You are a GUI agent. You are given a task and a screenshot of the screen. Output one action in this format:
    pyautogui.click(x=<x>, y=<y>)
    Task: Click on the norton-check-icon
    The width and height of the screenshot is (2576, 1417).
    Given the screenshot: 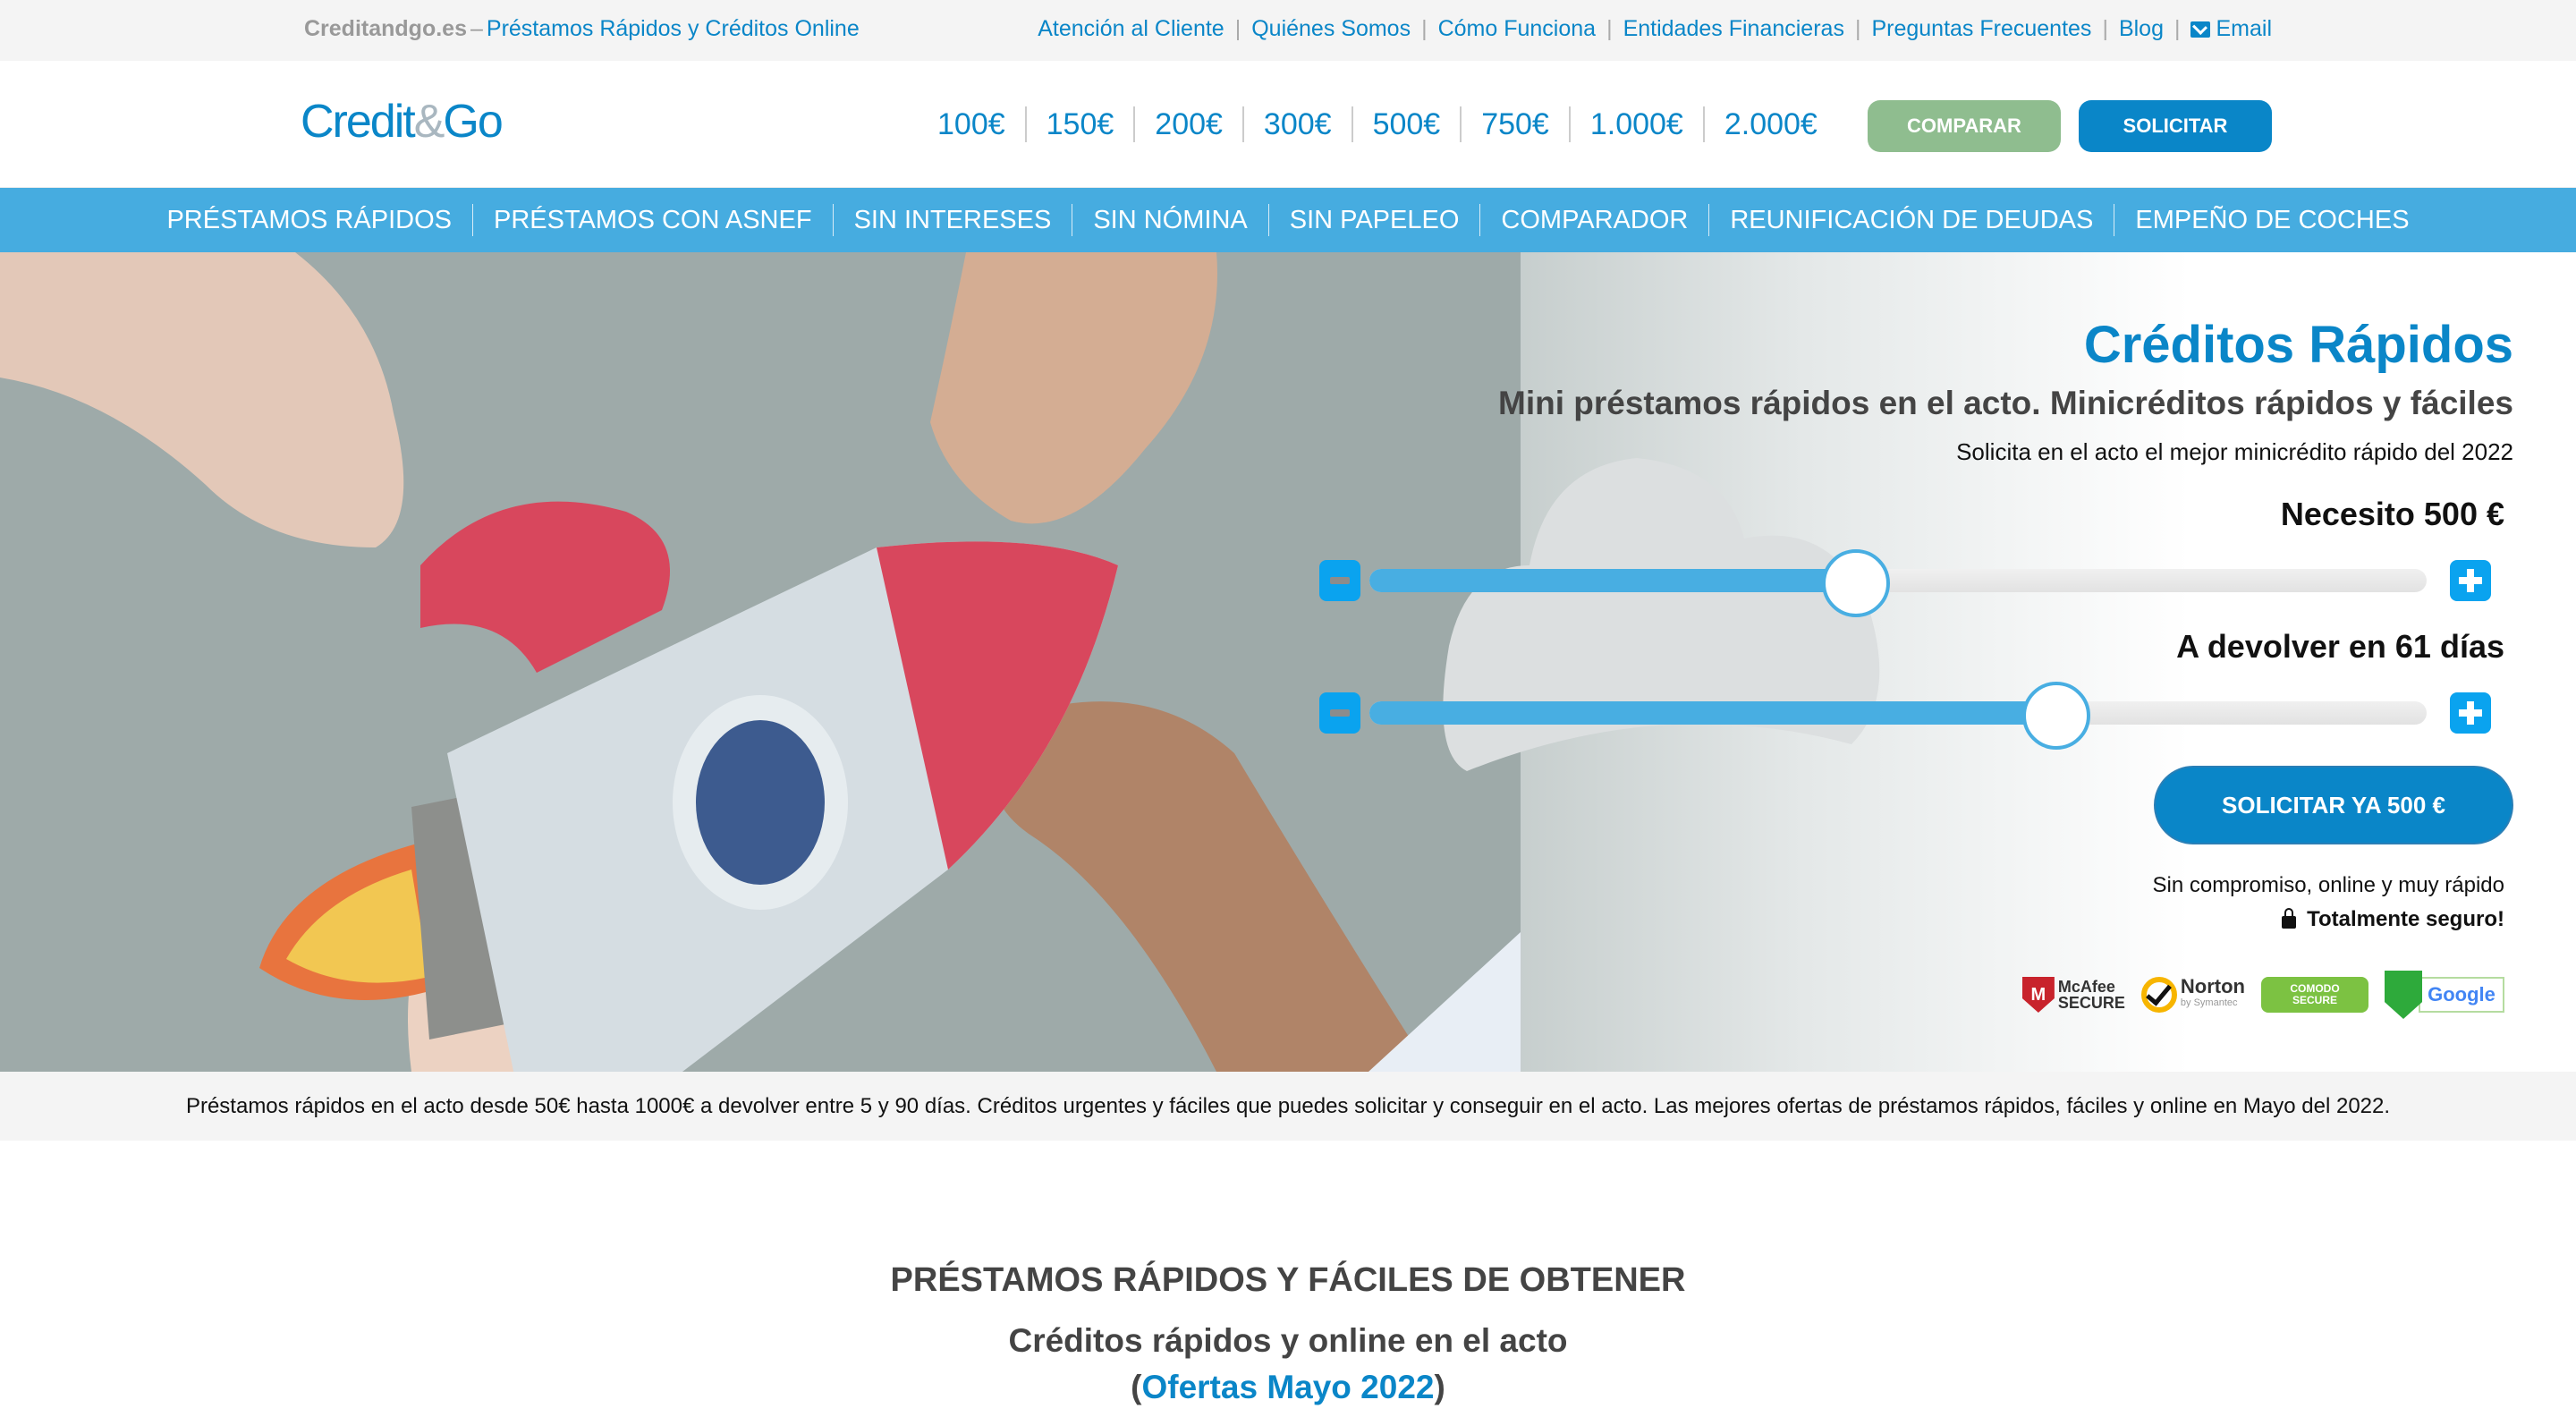 What is the action you would take?
    pyautogui.click(x=2158, y=995)
    